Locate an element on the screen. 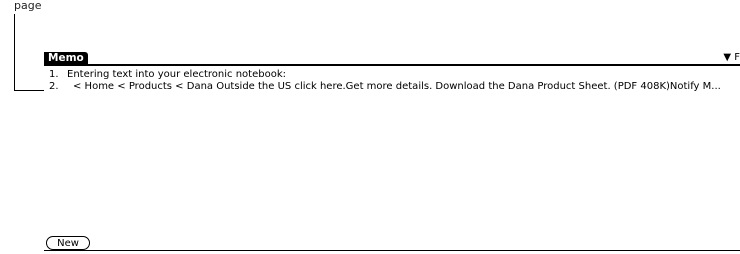  callout-leader-horizontal is located at coordinates (29, 90).